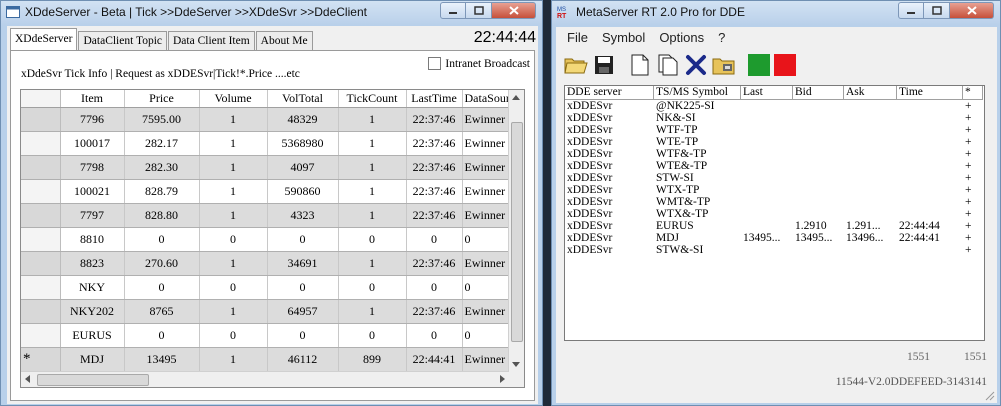  I want to click on column-header-volume: Volume, so click(233, 99).